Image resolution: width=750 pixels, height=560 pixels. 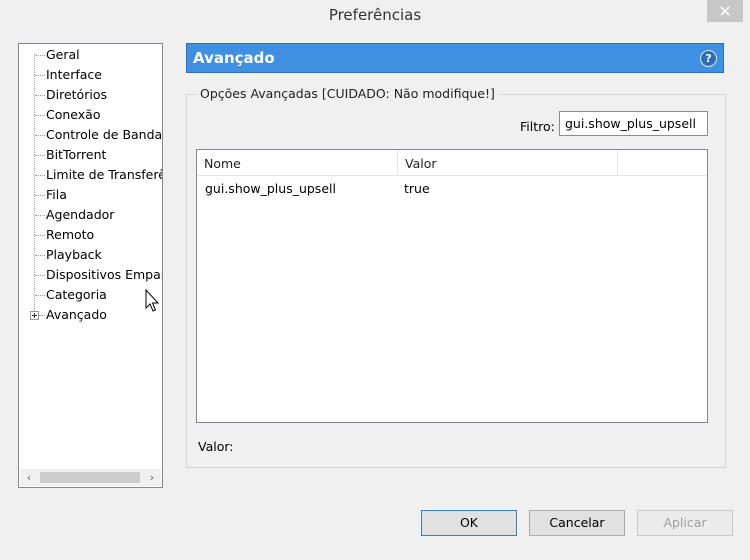 I want to click on tree-item-label: Interface, so click(x=74, y=74).